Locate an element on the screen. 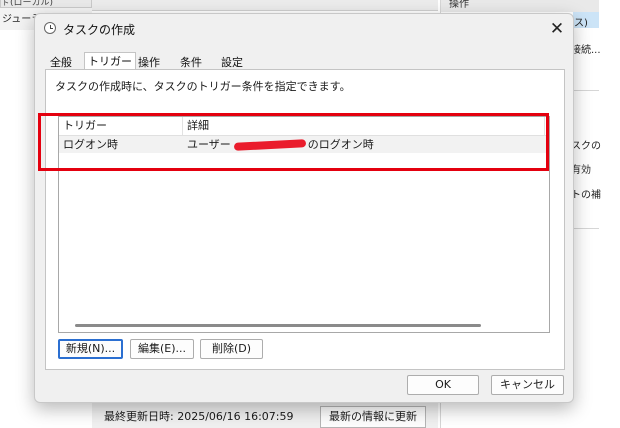  actions-item: ス) is located at coordinates (581, 21).